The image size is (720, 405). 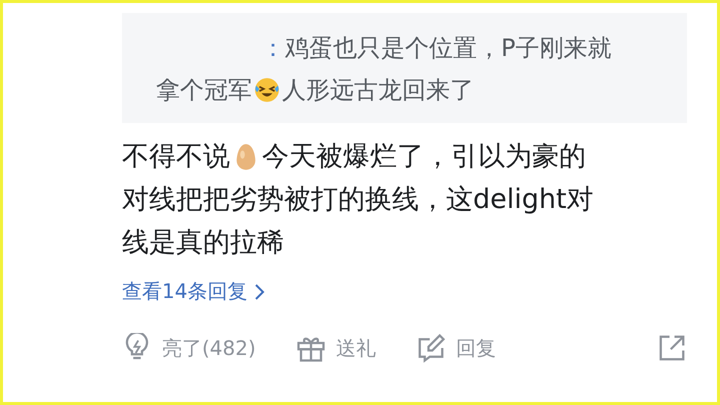 What do you see at coordinates (358, 200) in the screenshot?
I see `comment-text: 对线把把劣势被打的换线，这delight对` at bounding box center [358, 200].